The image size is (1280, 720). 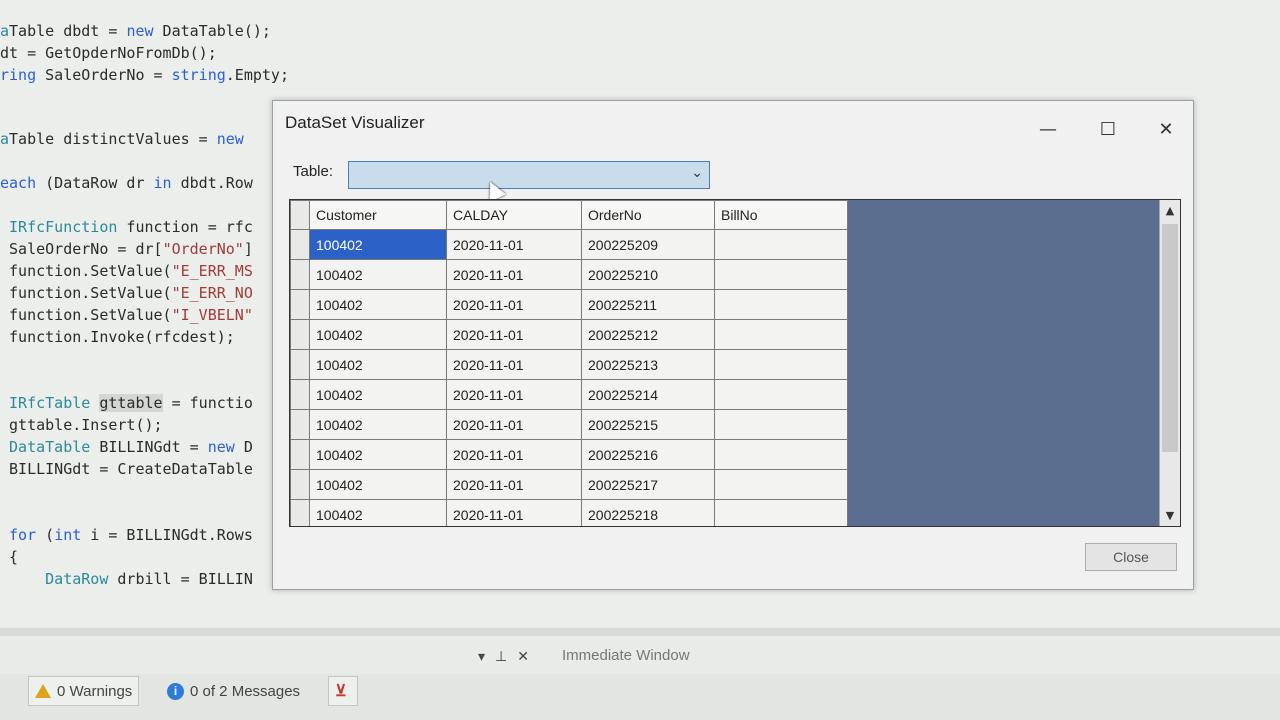 I want to click on table-row: 100402 2020-11-01 200225212, so click(x=569, y=334).